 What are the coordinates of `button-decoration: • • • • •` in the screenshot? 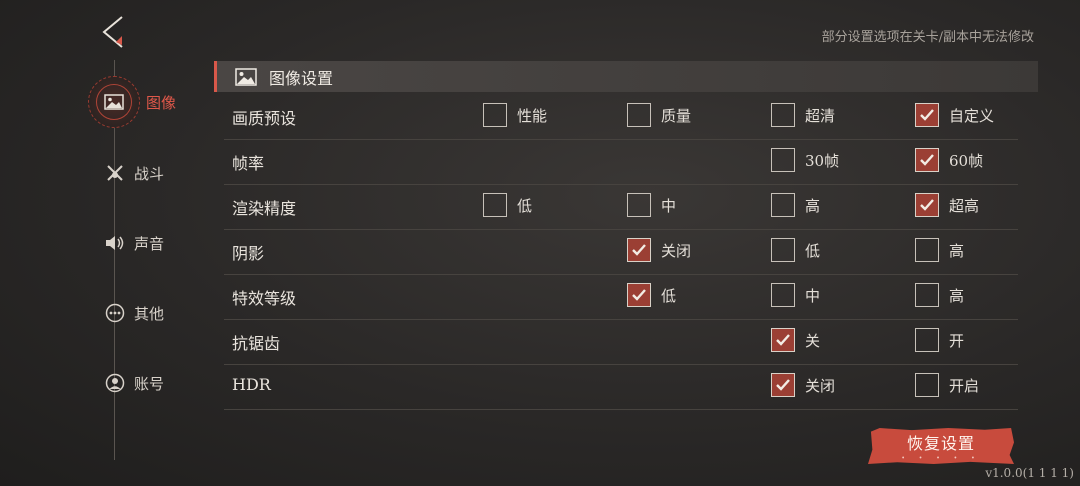 It's located at (941, 458).